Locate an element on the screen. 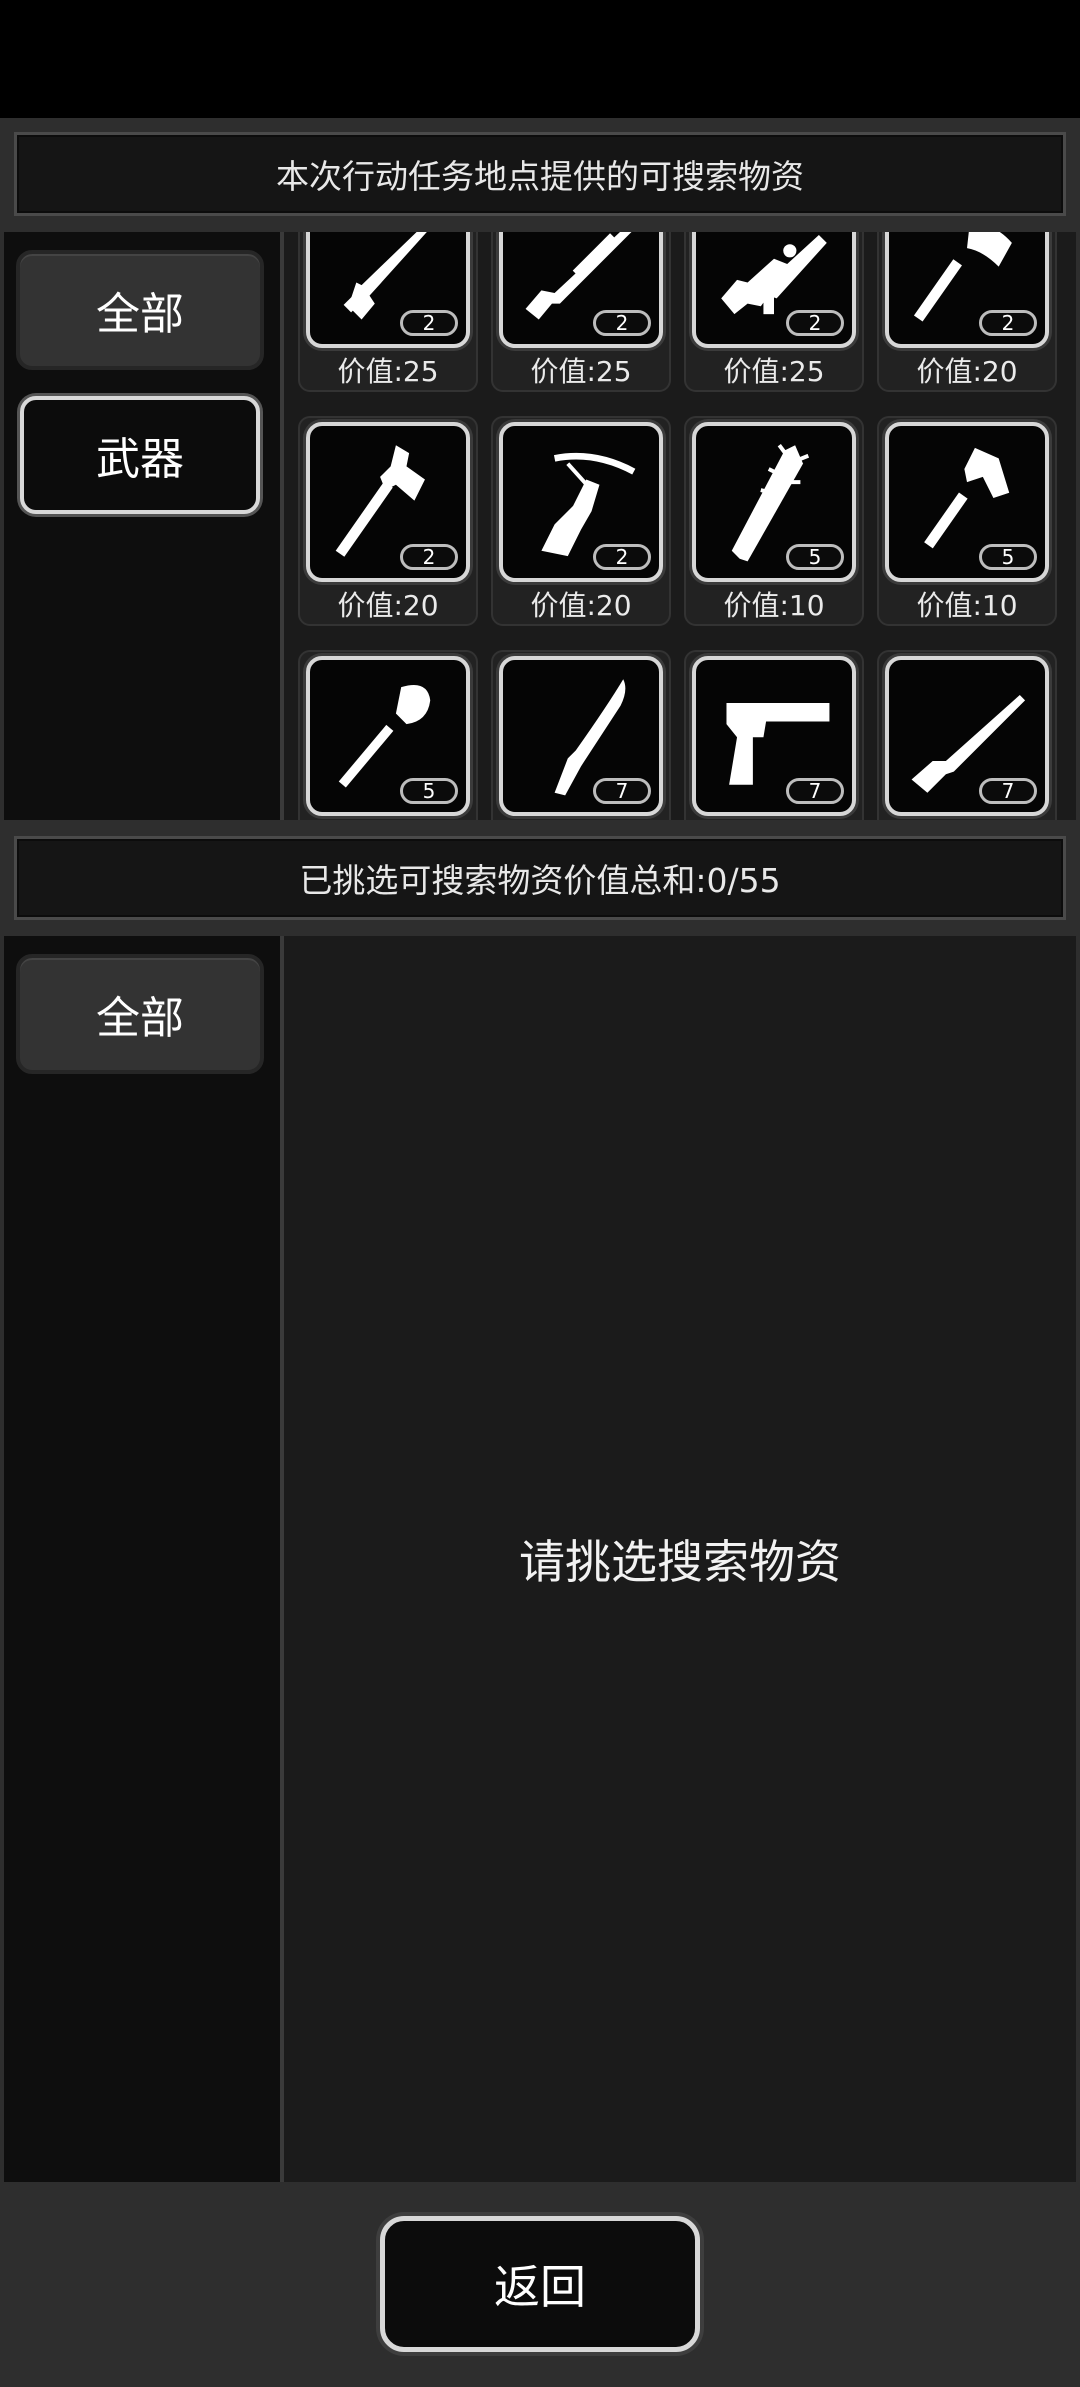 The image size is (1080, 2387). item-shovel: 5 is located at coordinates (388, 735).